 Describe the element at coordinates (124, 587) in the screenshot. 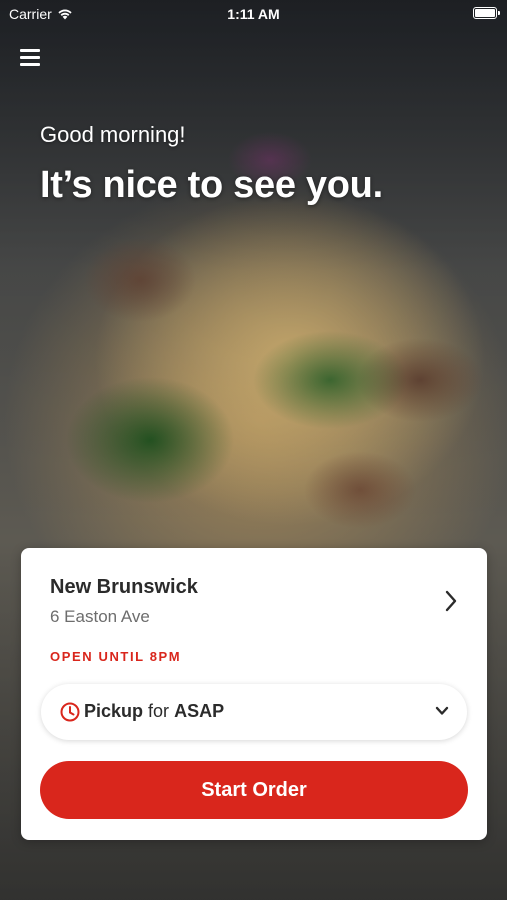

I see `store-name: New Brunswick` at that location.